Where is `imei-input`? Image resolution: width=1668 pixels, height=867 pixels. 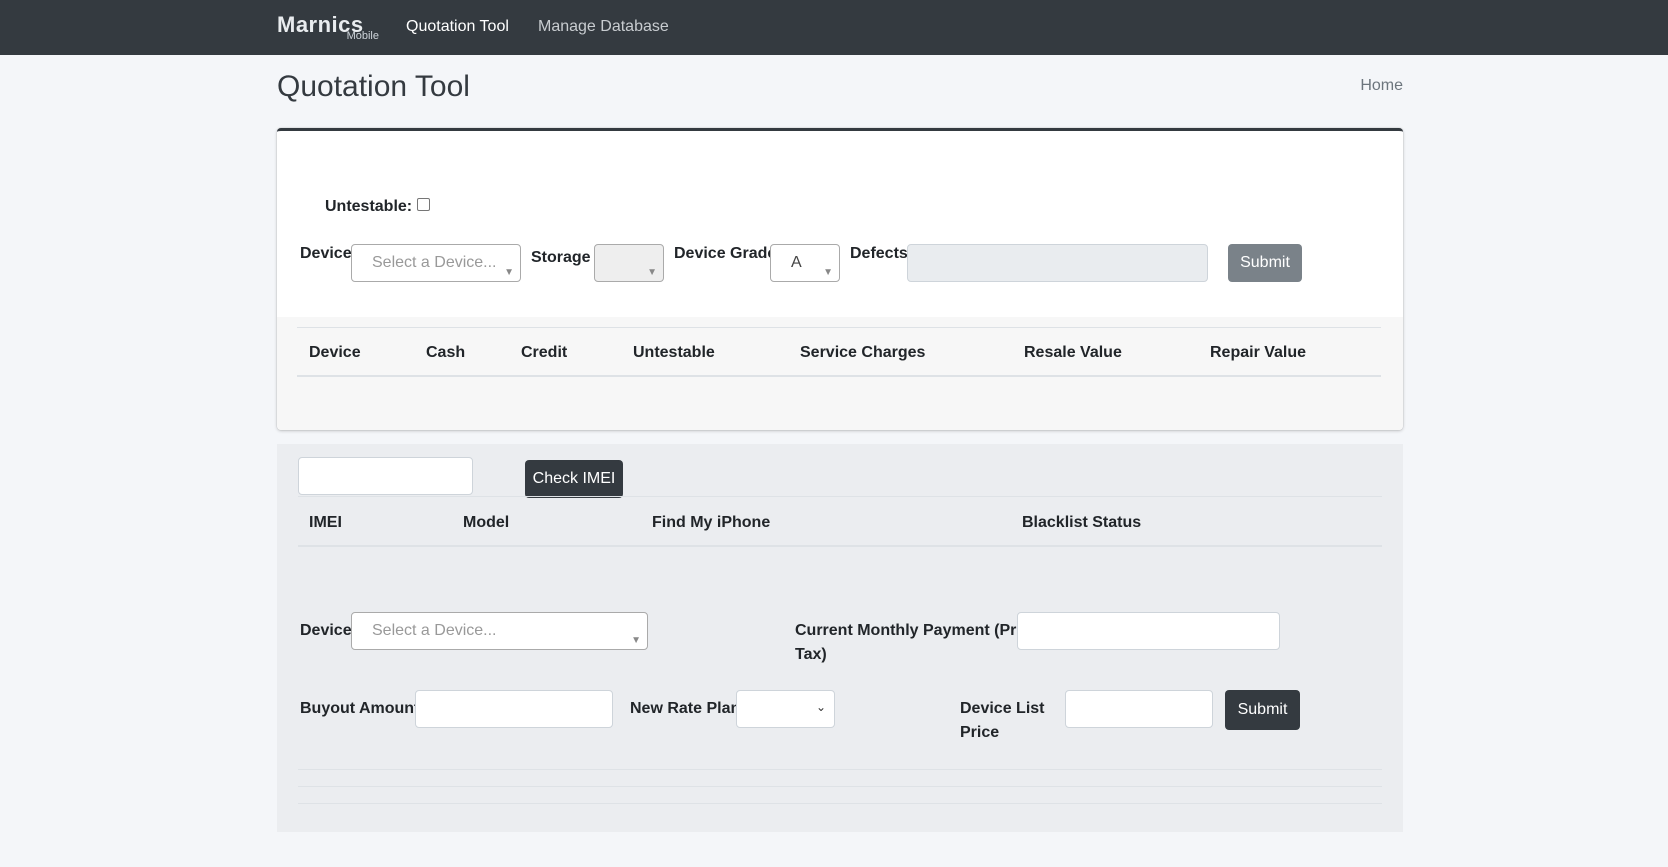 imei-input is located at coordinates (385, 476).